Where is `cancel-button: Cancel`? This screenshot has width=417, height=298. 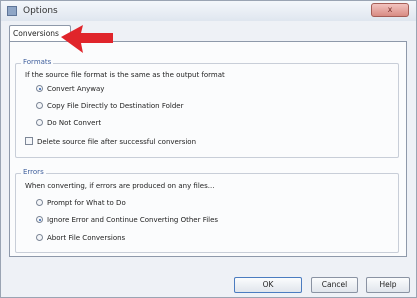
cancel-button: Cancel is located at coordinates (334, 285).